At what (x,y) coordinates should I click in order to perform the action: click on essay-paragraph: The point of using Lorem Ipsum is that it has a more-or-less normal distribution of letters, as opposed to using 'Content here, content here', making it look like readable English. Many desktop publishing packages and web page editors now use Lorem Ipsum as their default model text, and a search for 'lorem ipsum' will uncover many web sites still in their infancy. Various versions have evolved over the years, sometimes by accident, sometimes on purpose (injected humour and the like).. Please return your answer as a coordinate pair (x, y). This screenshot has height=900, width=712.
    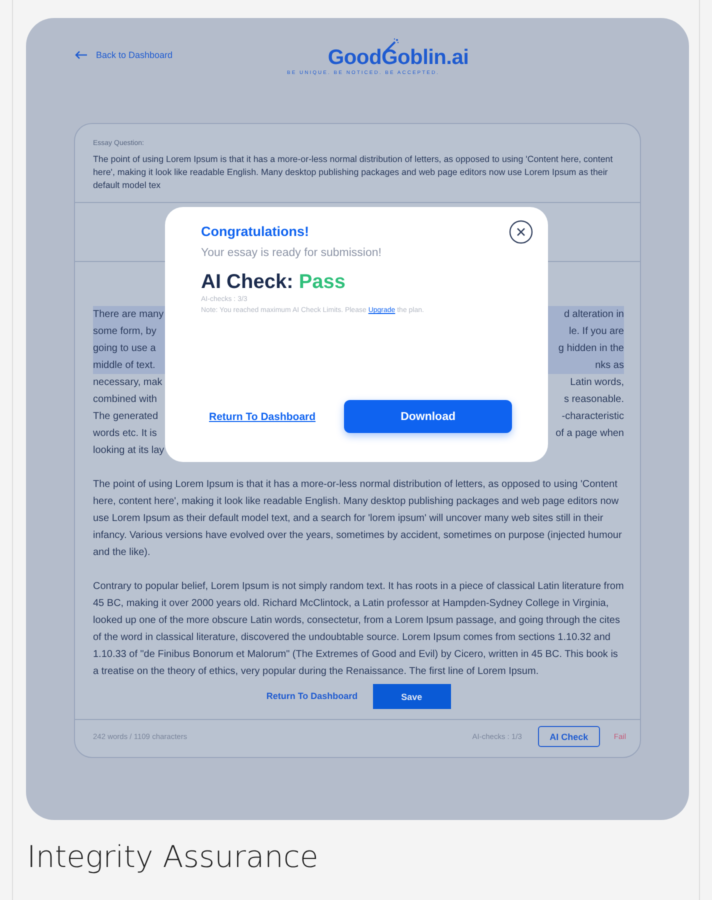
    Looking at the image, I should click on (358, 519).